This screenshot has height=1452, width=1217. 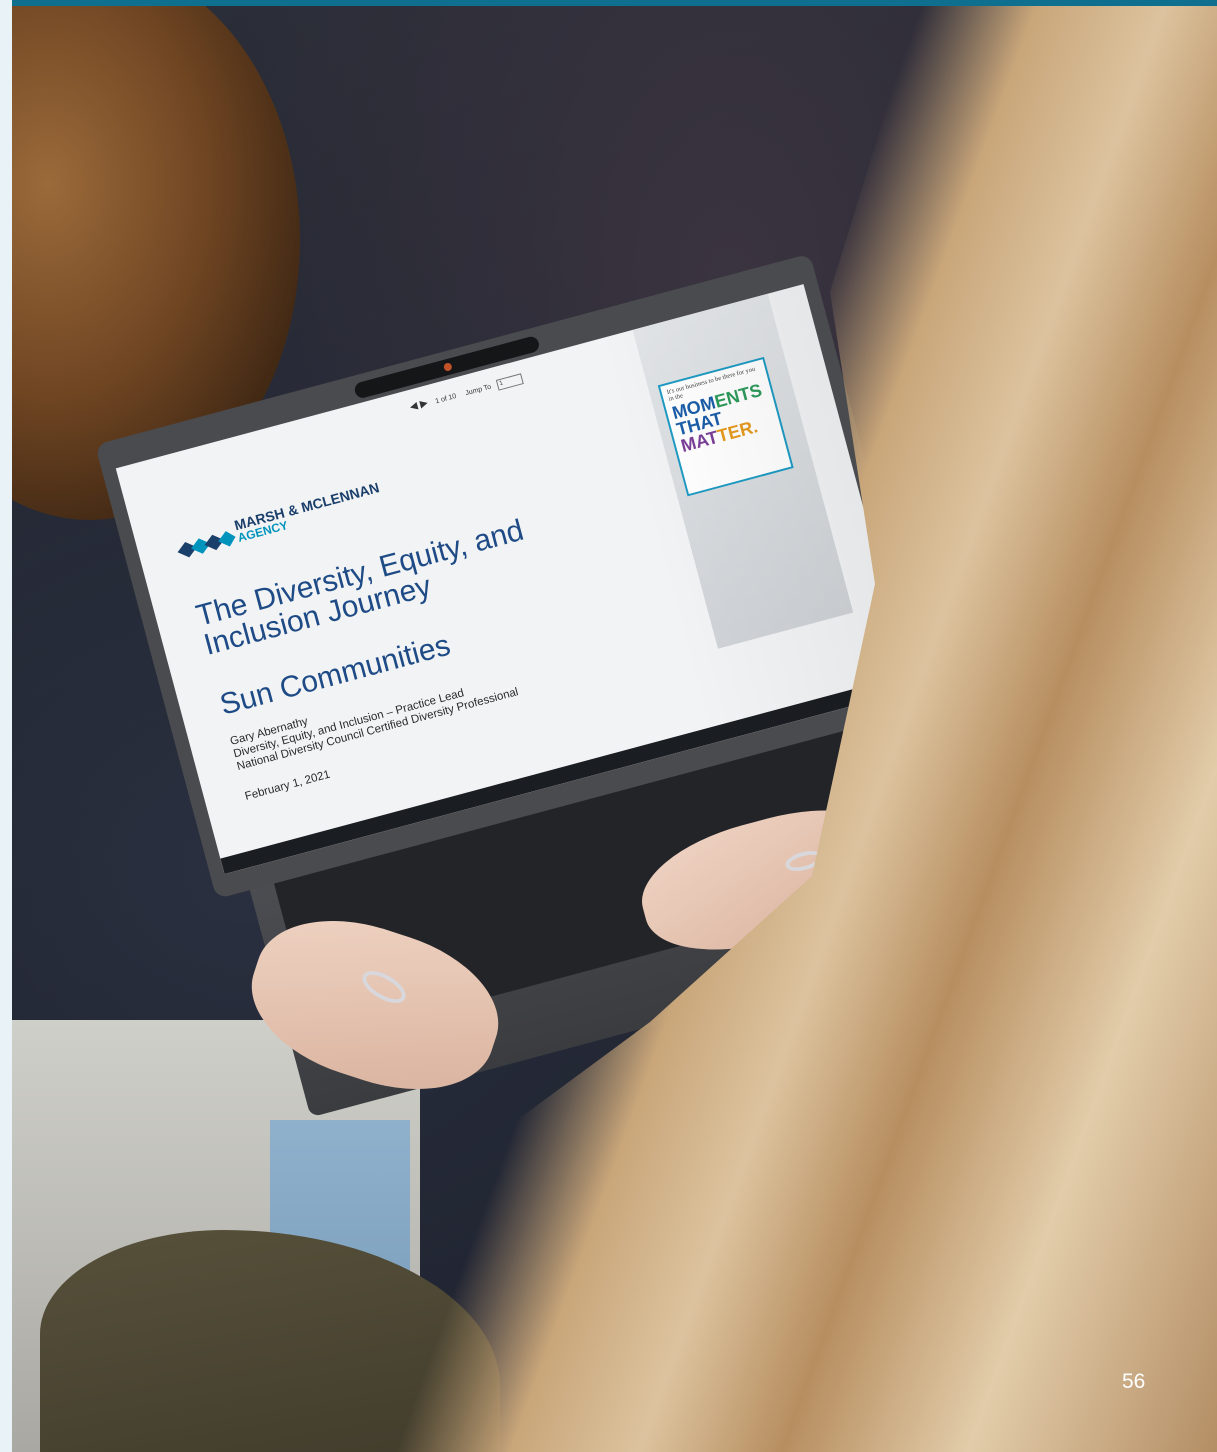 I want to click on page-indicator: 1 of 10, so click(x=446, y=399).